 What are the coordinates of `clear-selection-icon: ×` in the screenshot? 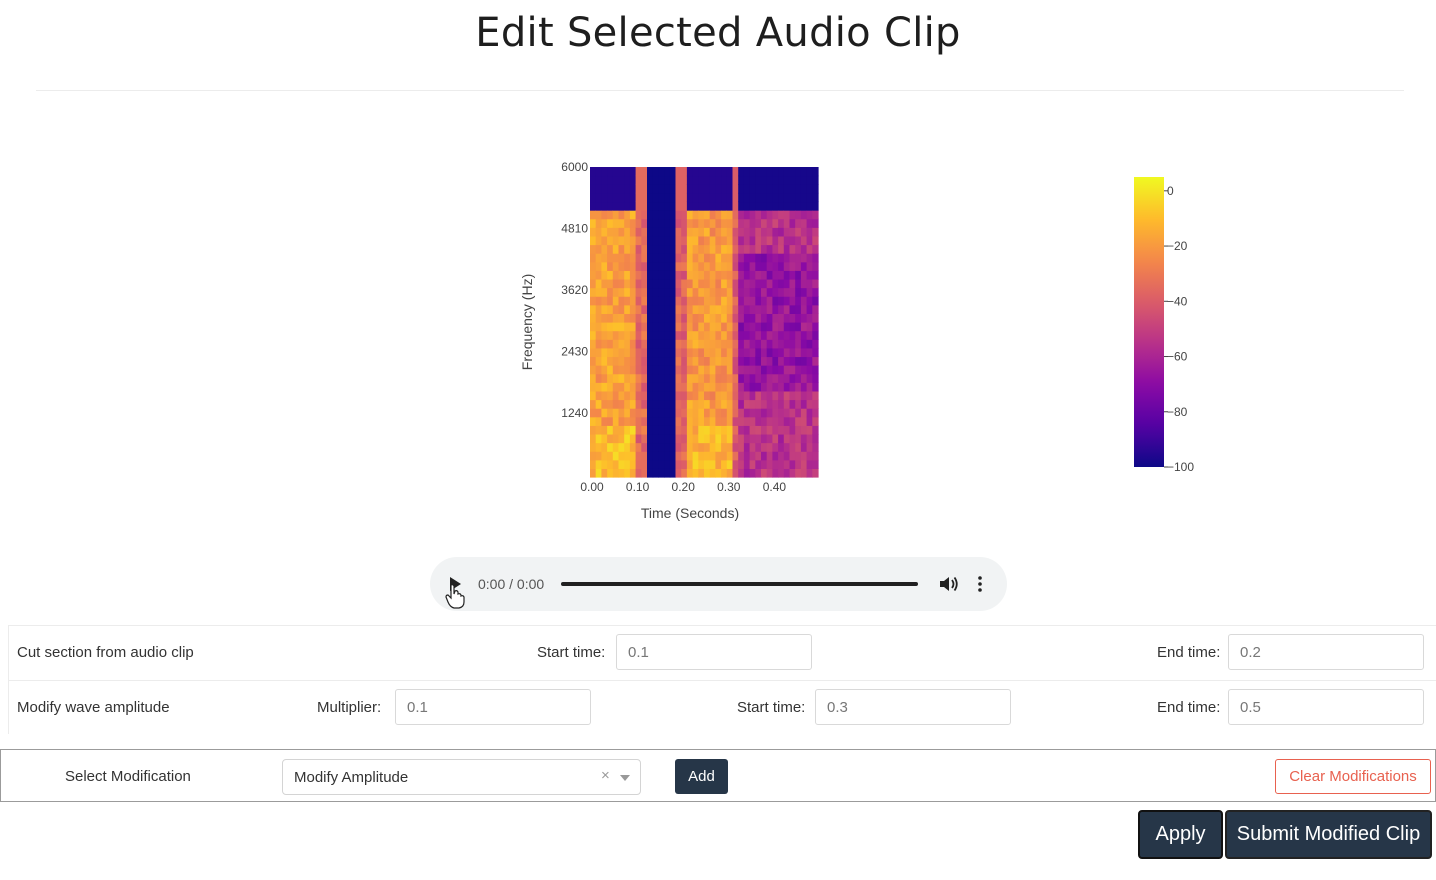 It's located at (605, 775).